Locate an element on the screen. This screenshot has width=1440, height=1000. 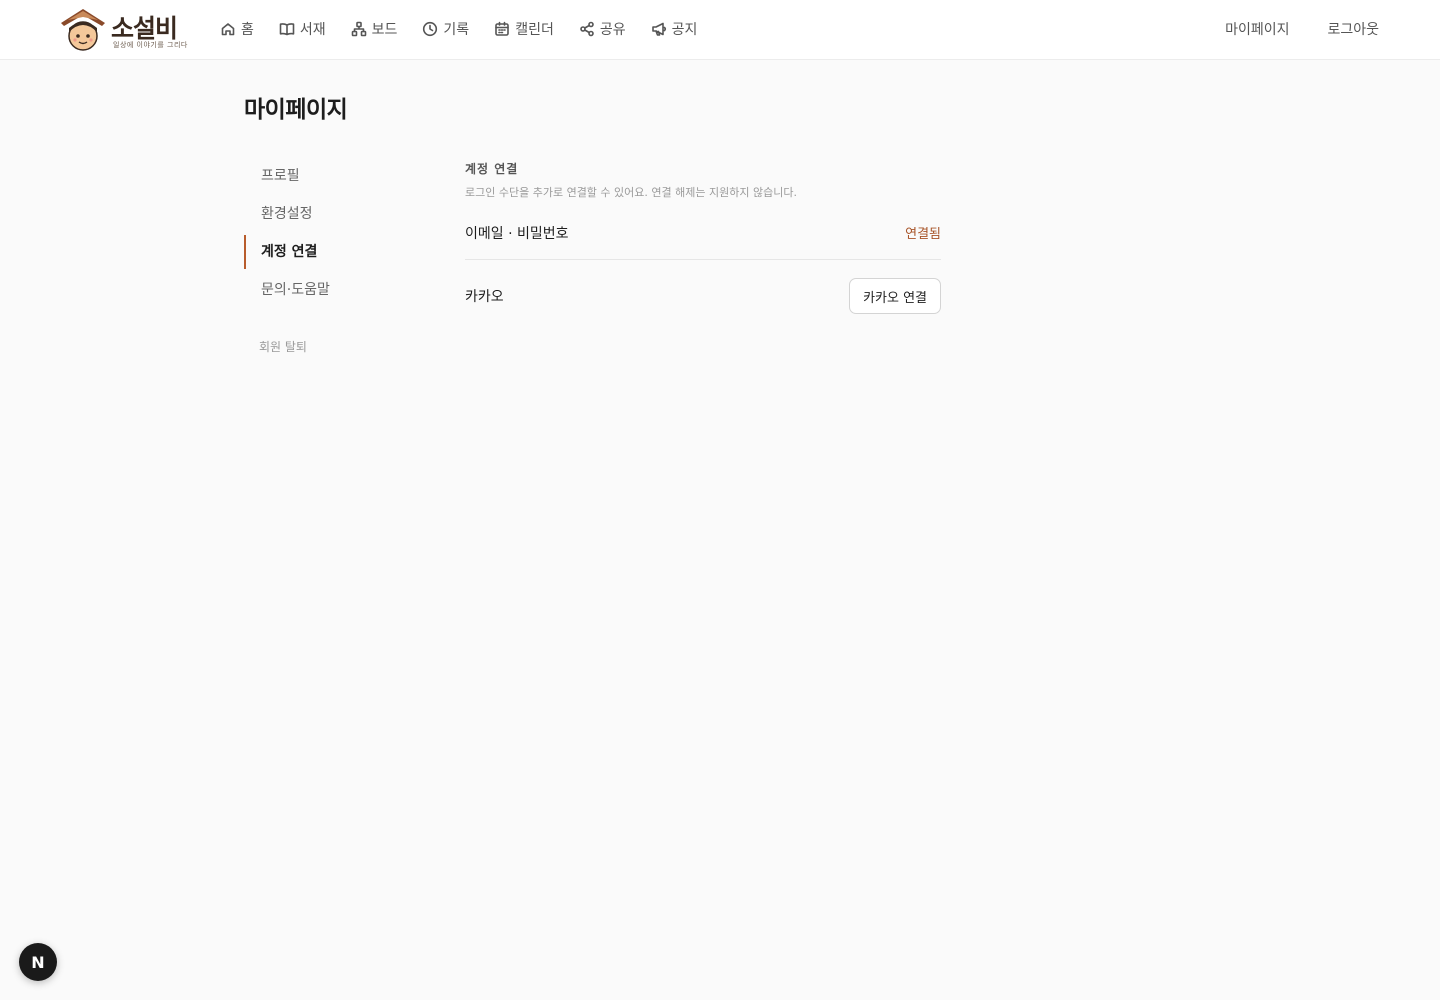
side-menu-profile: 프로필 is located at coordinates (334, 176).